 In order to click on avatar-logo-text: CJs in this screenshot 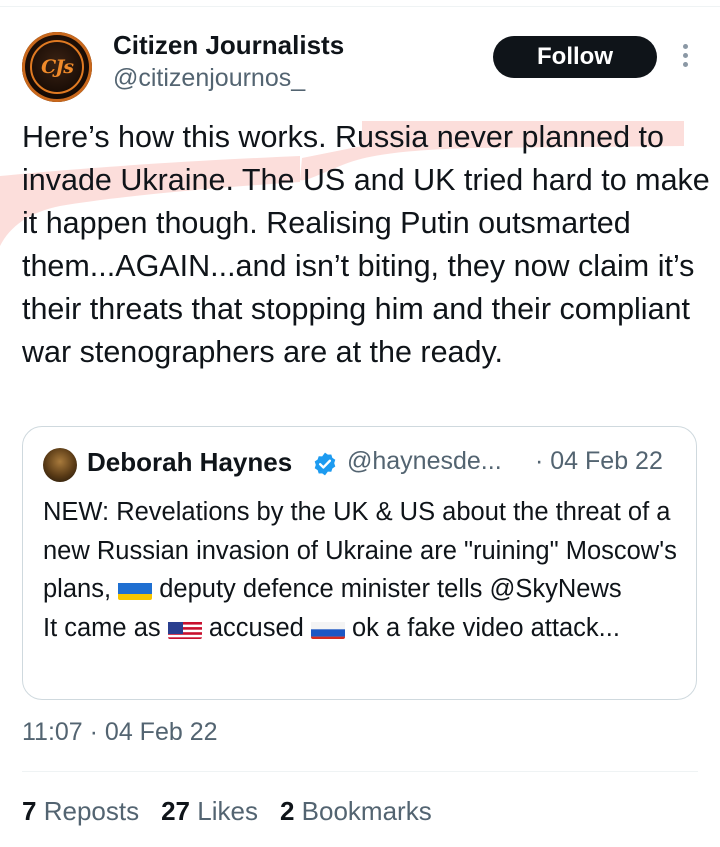, I will do `click(57, 67)`.